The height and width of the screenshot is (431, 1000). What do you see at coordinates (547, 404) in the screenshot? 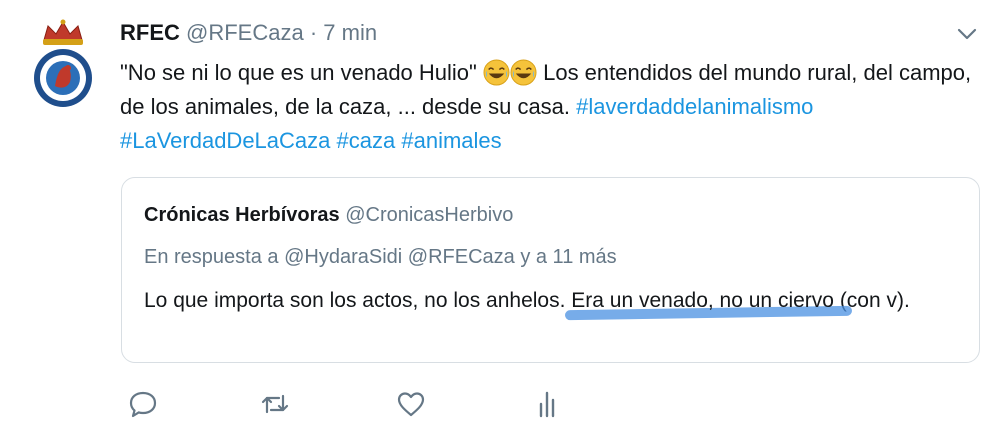
I see `analytics-icon` at bounding box center [547, 404].